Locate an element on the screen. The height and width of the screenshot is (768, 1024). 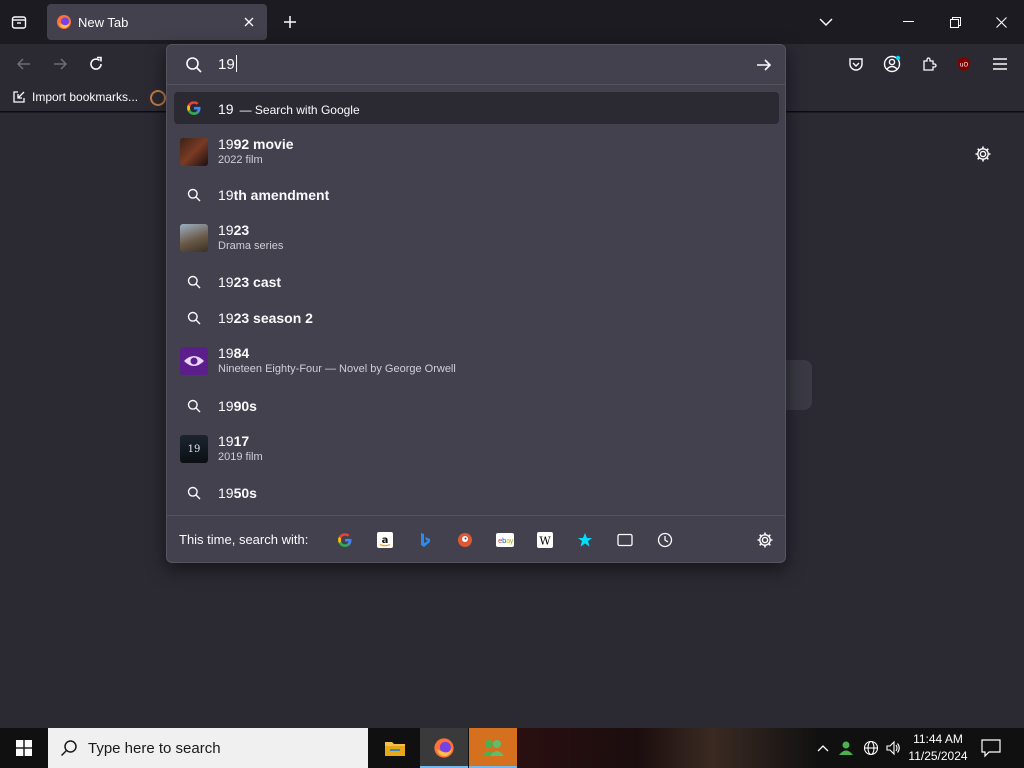
svg-text: W is located at coordinates (545, 541).